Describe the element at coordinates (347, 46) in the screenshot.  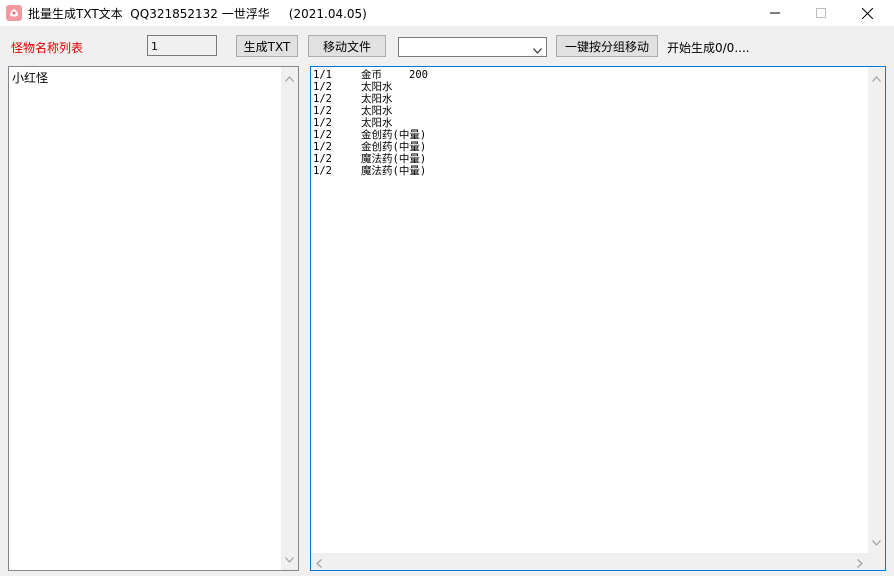
I see `move-files-button: 移动文件` at that location.